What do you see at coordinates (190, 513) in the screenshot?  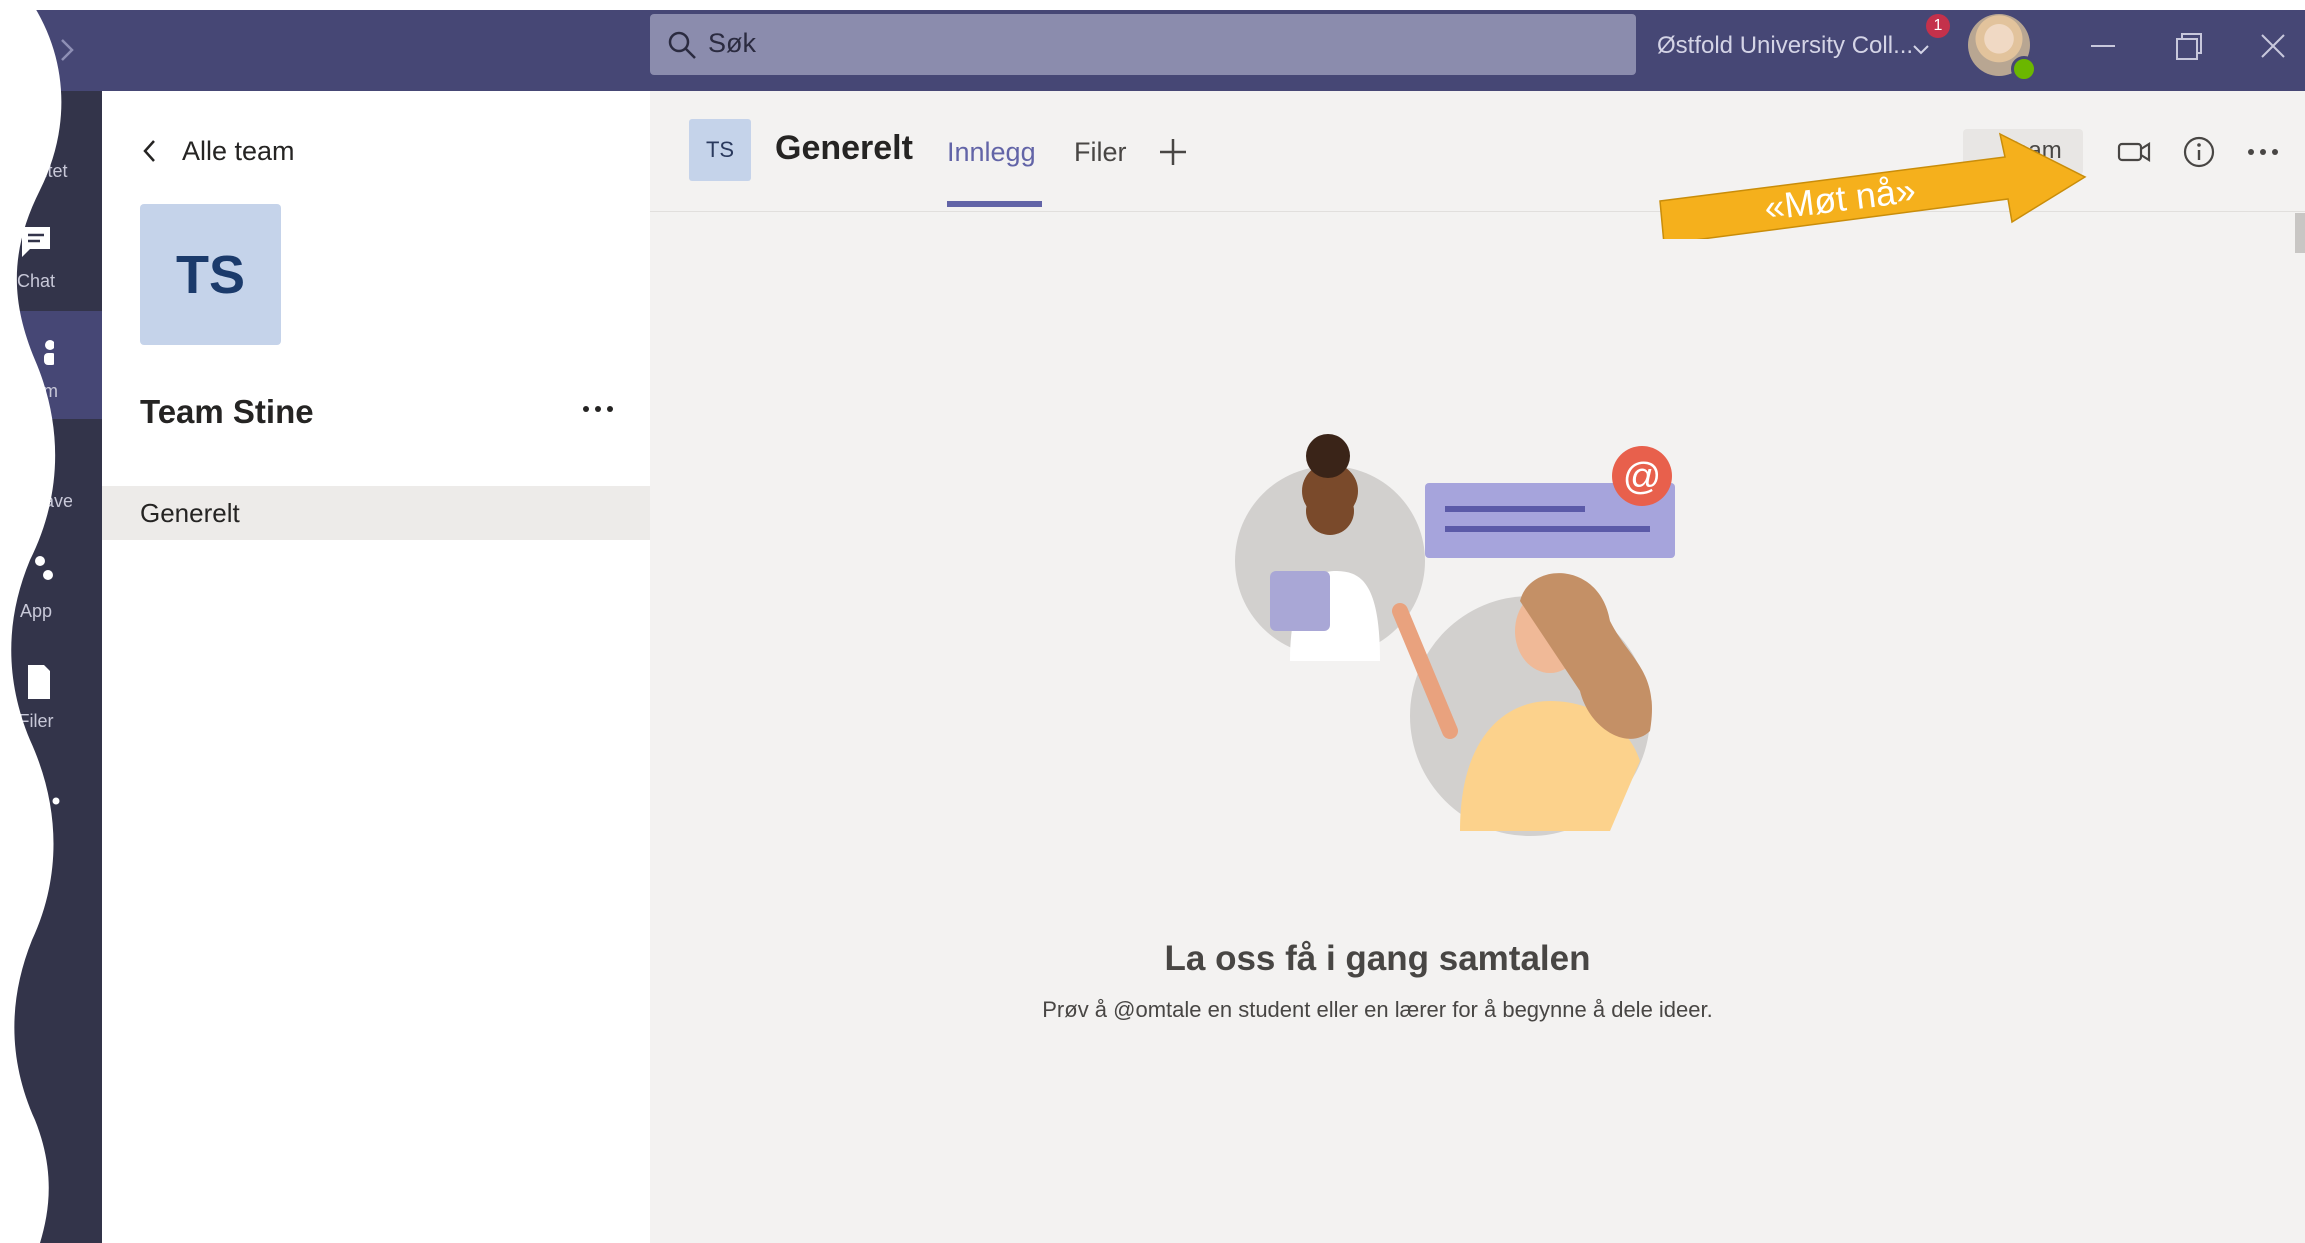 I see `channel-label: Generelt` at bounding box center [190, 513].